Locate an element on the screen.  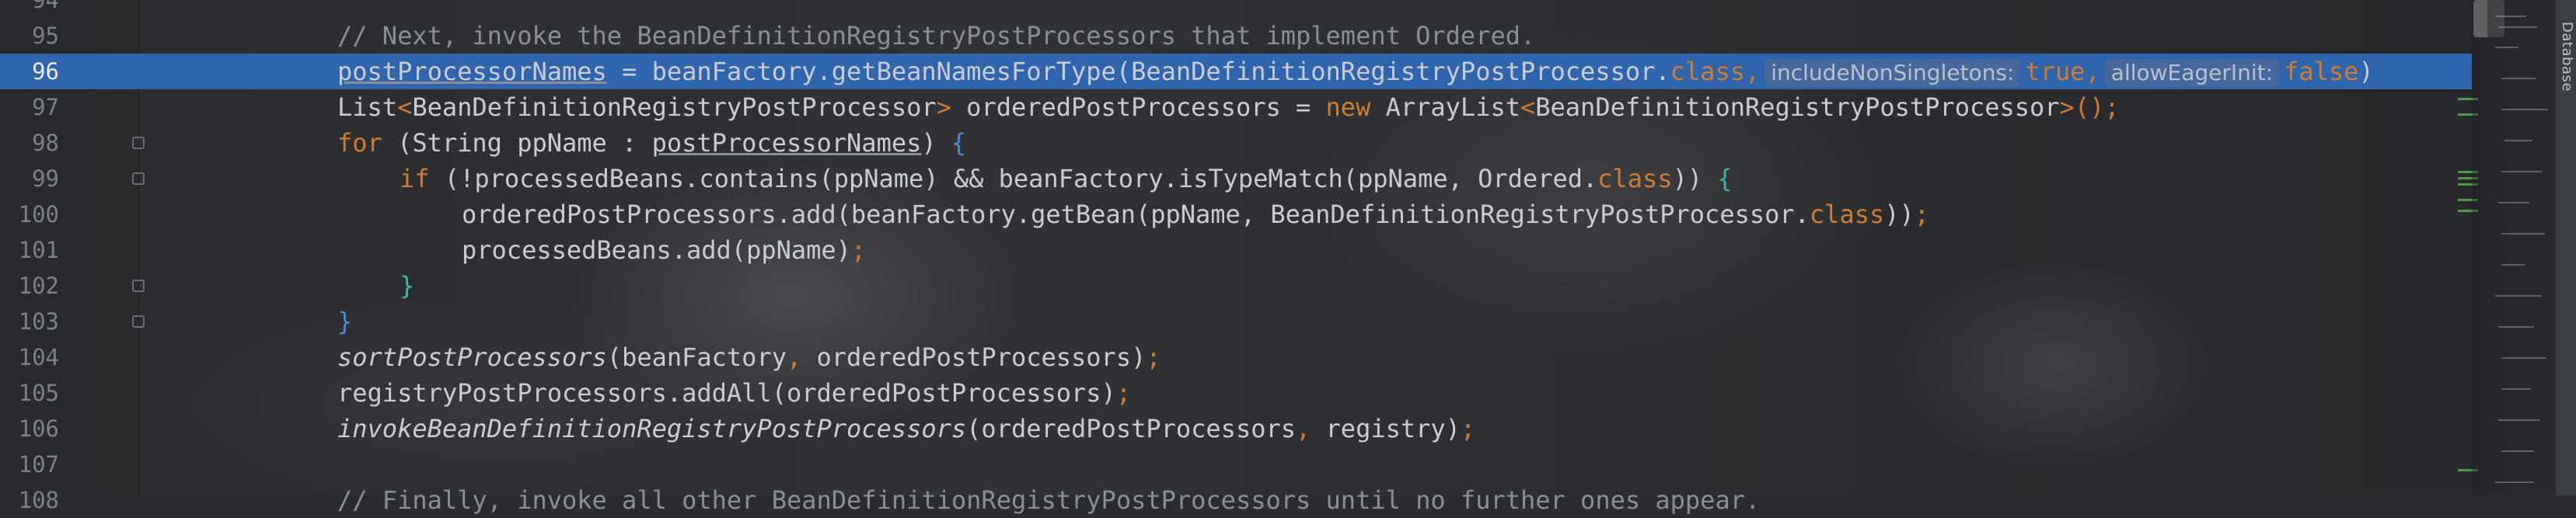
token: BeanDefinitionRegistryPostProcessor. is located at coordinates (1401, 71).